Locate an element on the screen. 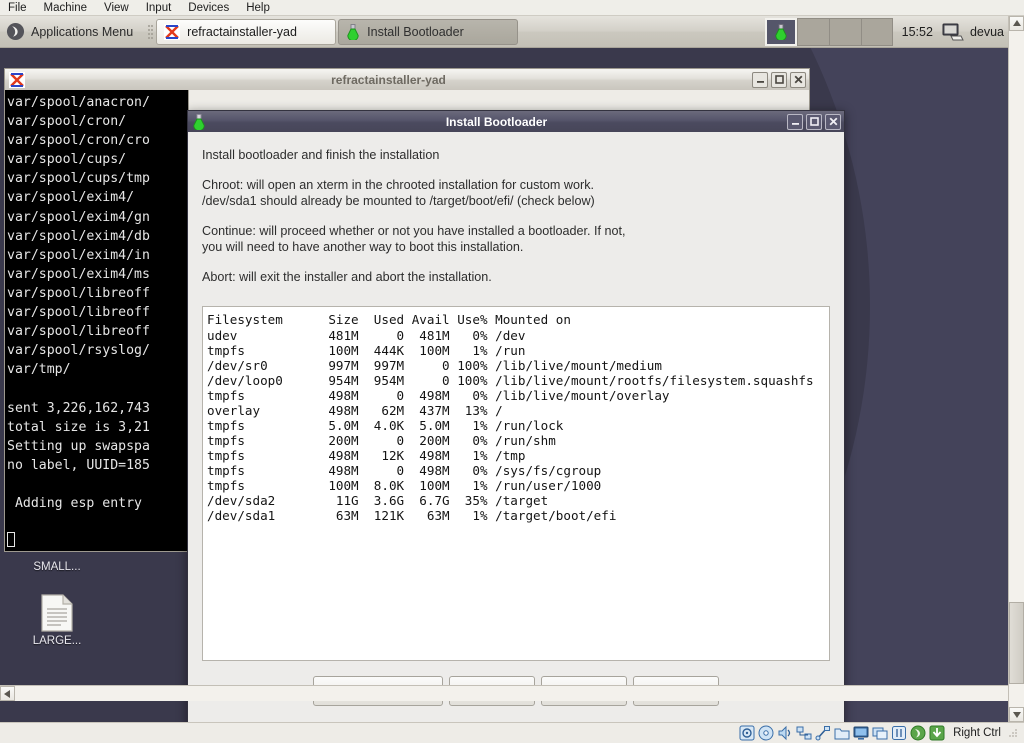  virtualbox-statusbar: Right Ctrl is located at coordinates (512, 732).